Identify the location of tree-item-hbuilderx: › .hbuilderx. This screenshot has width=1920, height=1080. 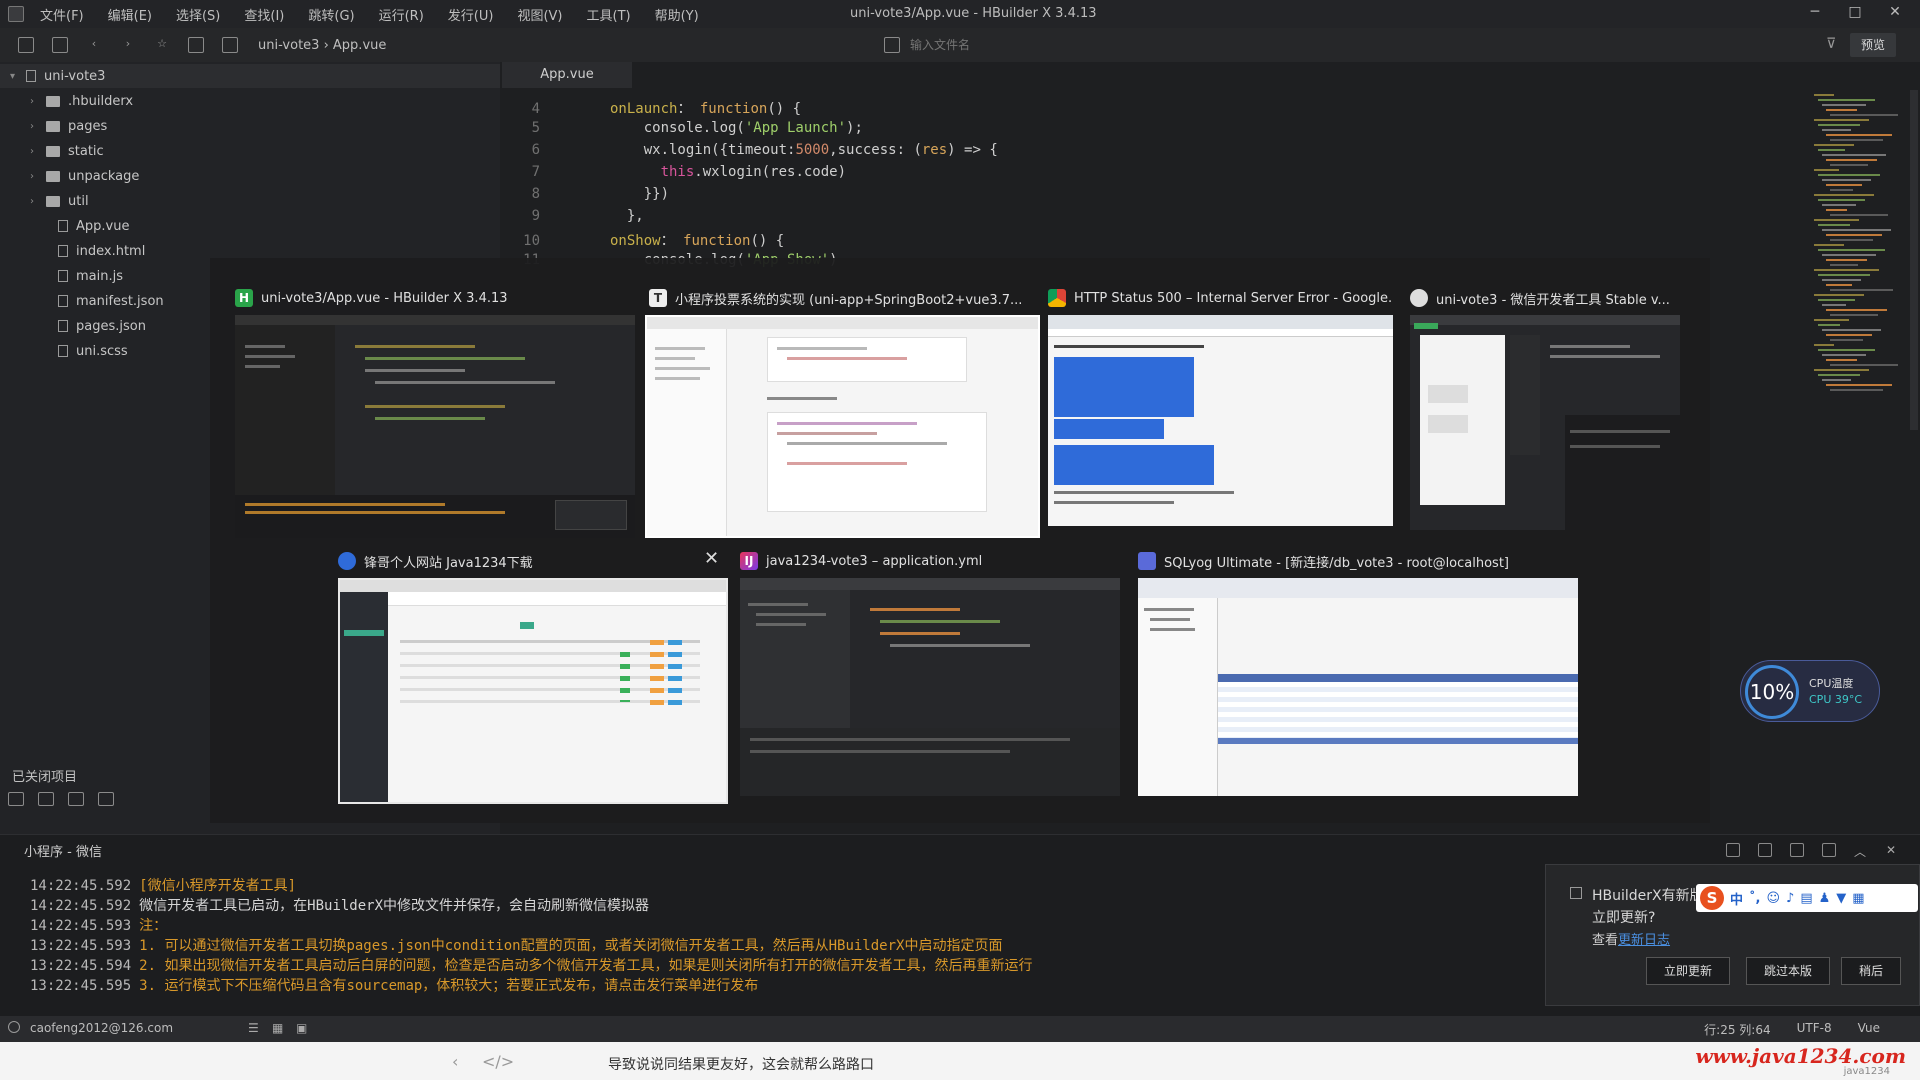
(250, 101).